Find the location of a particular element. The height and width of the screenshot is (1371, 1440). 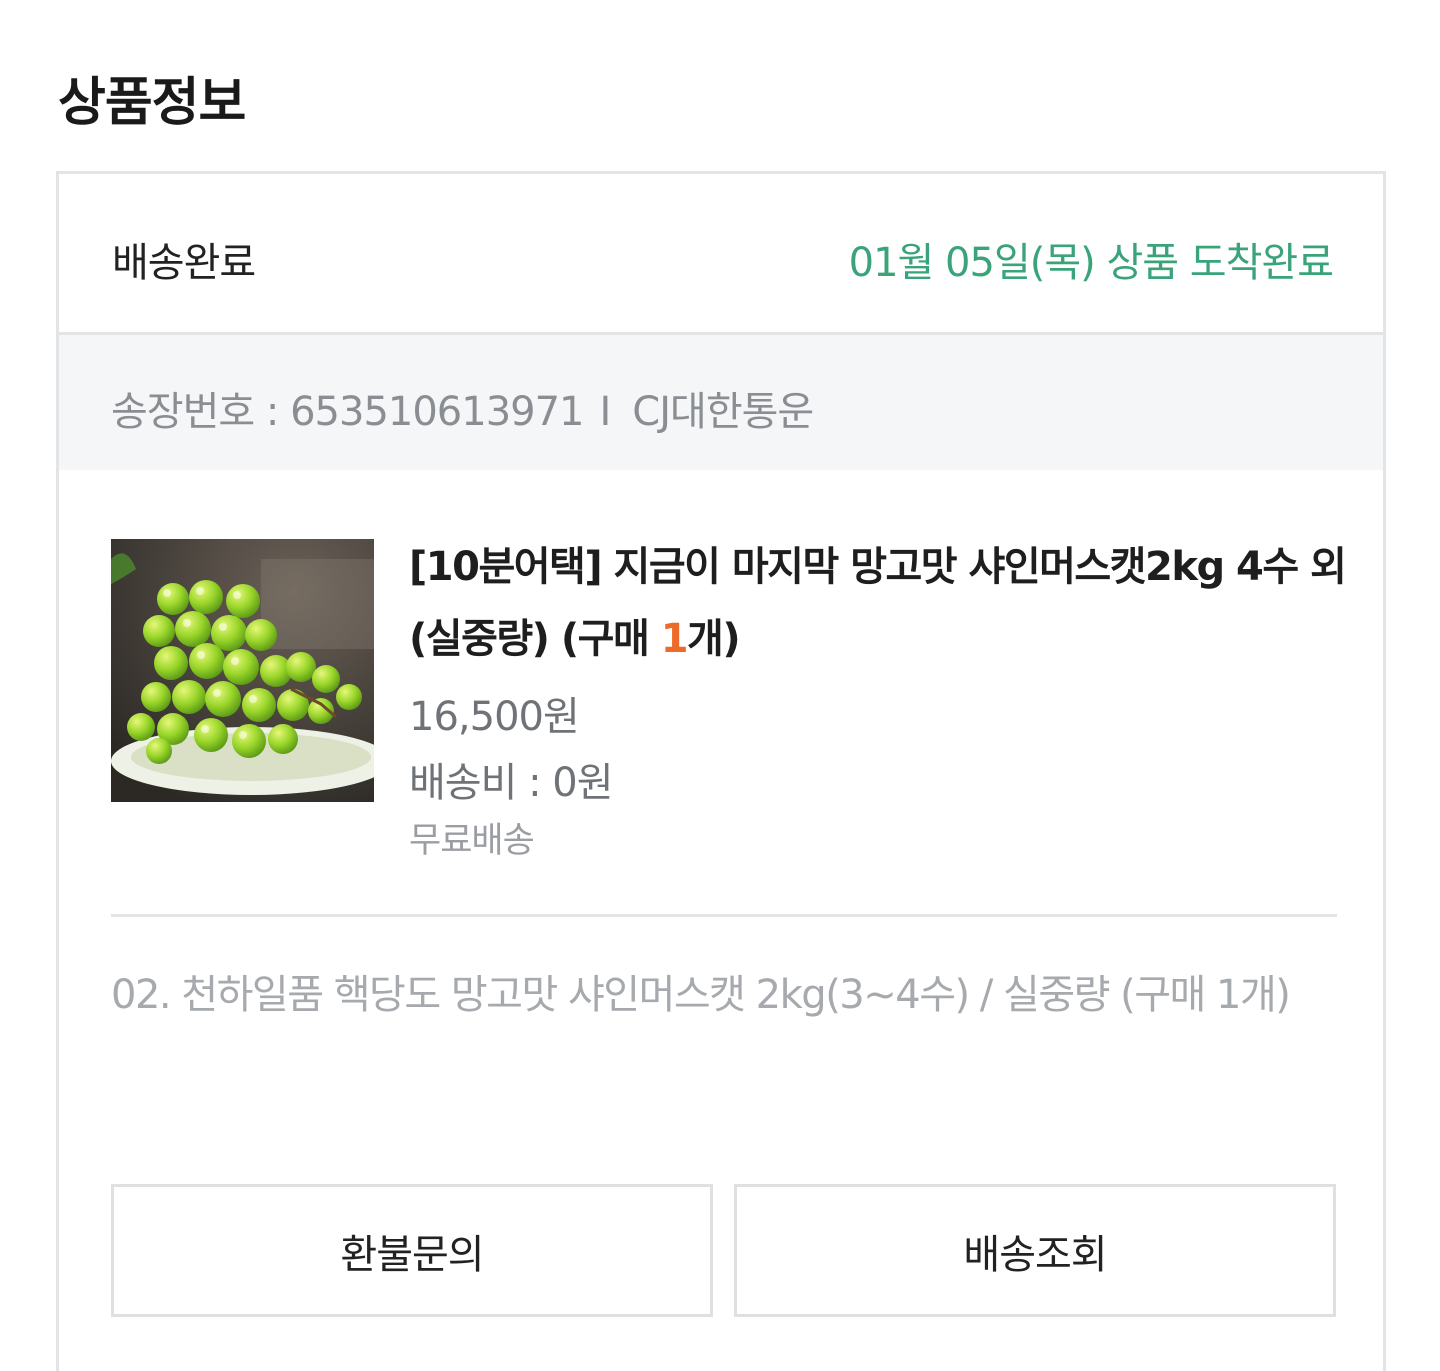

product-price: 16,500원 is located at coordinates (494, 717).